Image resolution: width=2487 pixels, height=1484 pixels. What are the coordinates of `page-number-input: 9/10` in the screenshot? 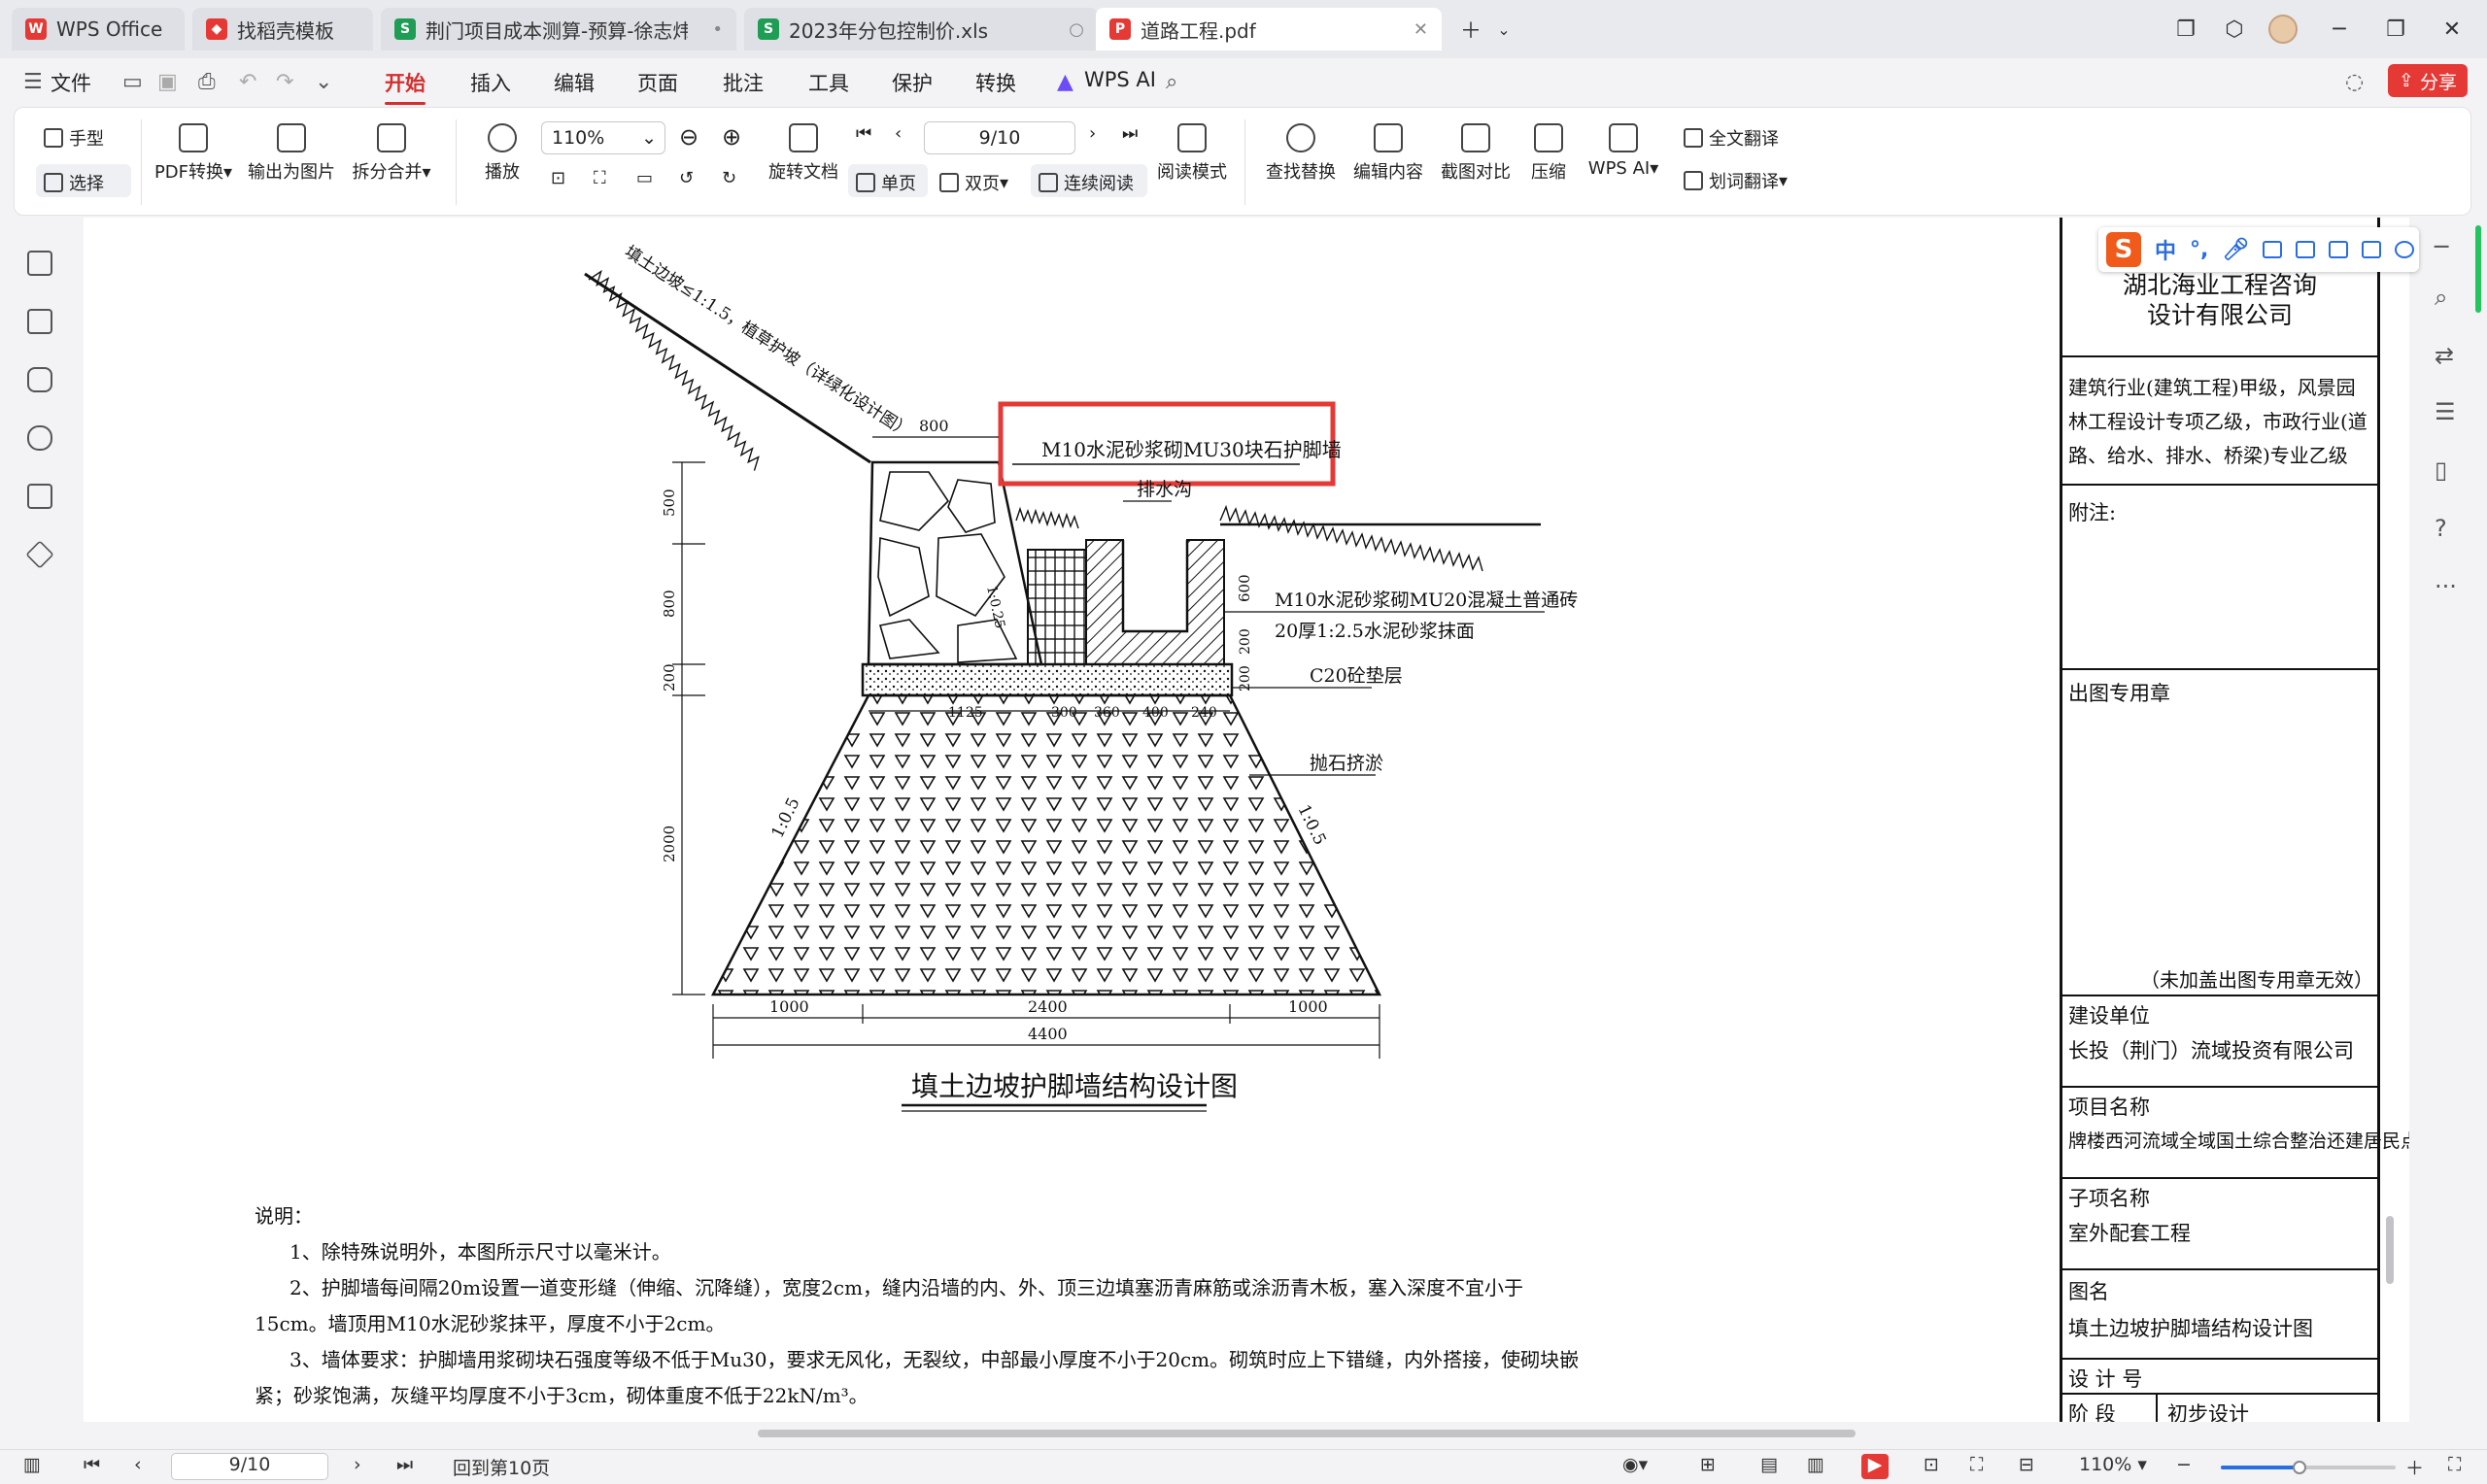 It's located at (999, 137).